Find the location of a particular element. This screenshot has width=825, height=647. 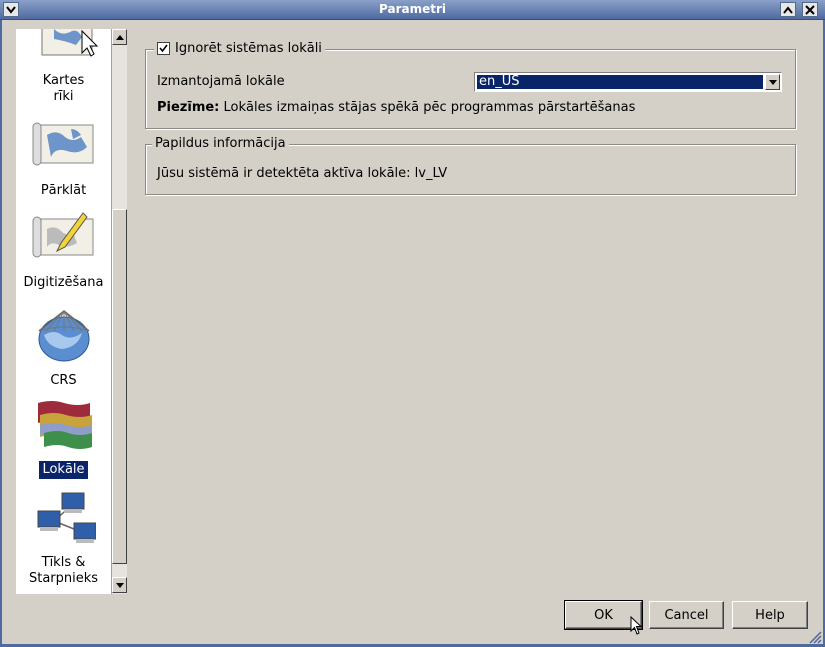

sidebar-scrollbar is located at coordinates (119, 311).